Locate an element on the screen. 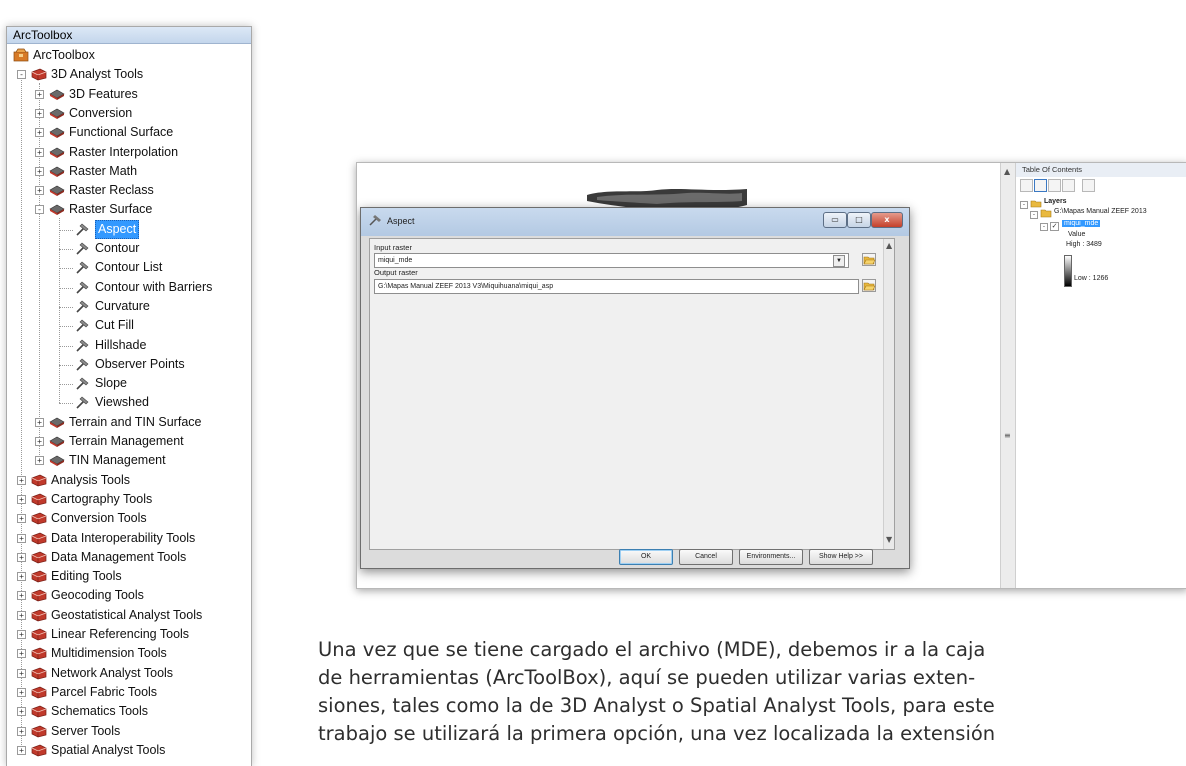  ok-button: OK is located at coordinates (646, 557).